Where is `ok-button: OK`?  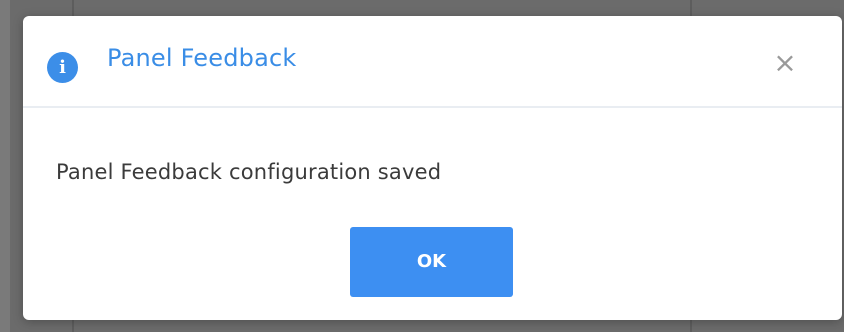
ok-button: OK is located at coordinates (431, 262).